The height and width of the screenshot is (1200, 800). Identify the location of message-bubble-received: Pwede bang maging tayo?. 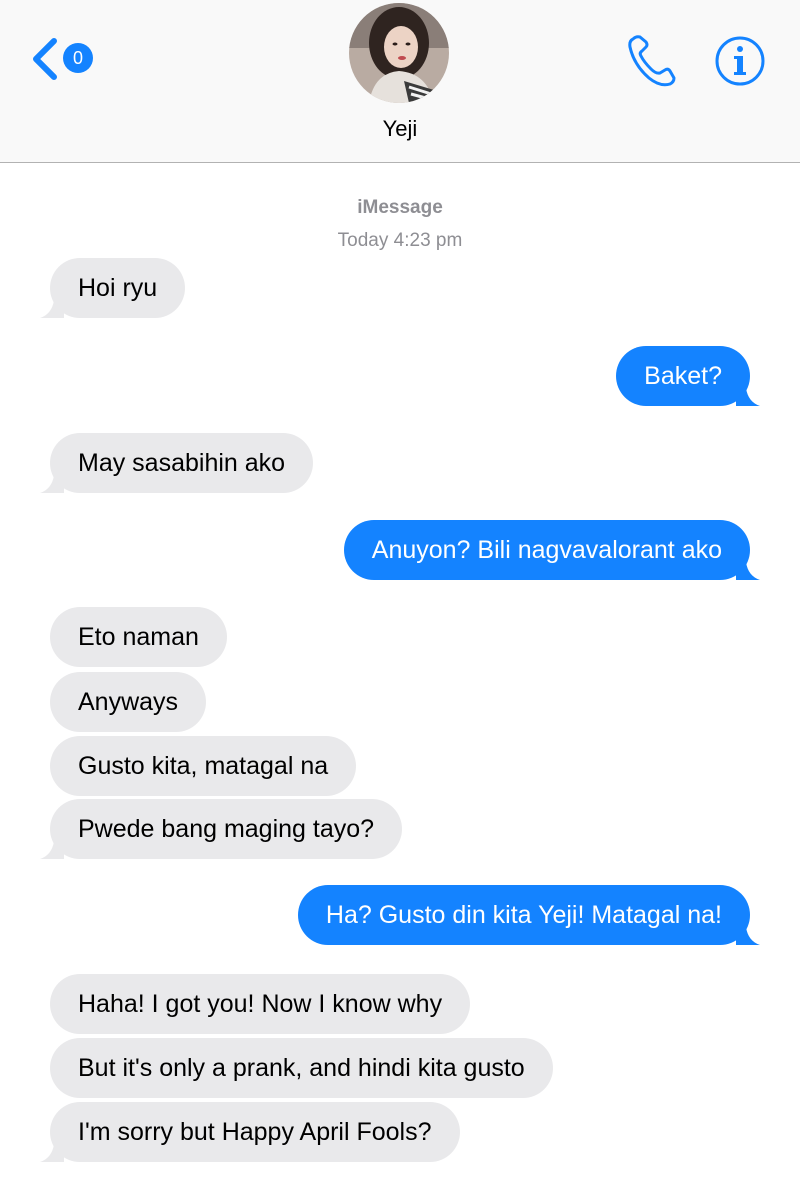
(221, 829).